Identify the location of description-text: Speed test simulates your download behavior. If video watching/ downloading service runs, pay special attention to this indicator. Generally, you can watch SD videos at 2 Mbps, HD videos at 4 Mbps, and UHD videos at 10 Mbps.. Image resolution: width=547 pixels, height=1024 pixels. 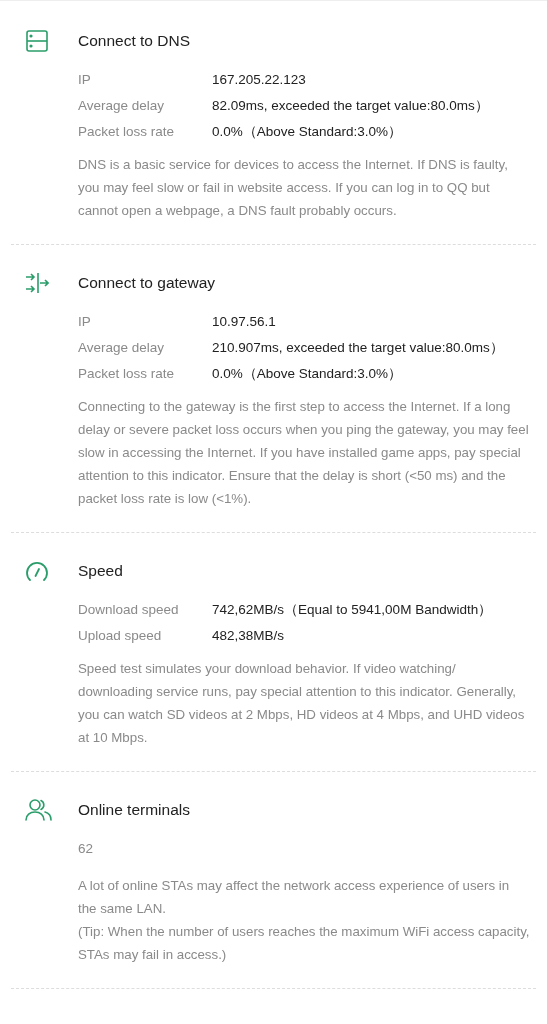
(302, 703).